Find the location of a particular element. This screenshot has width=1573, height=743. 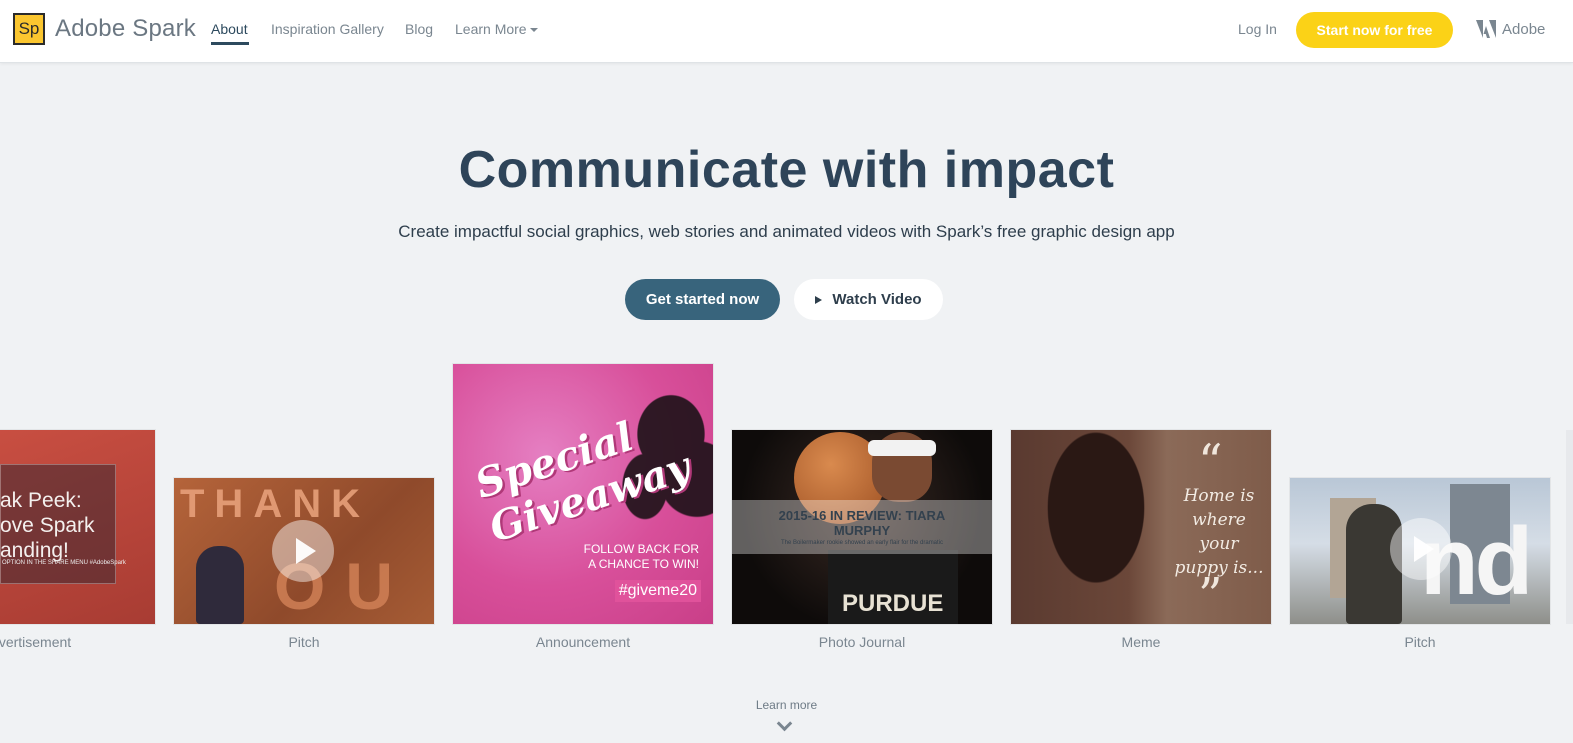

nav-about: About is located at coordinates (229, 29).